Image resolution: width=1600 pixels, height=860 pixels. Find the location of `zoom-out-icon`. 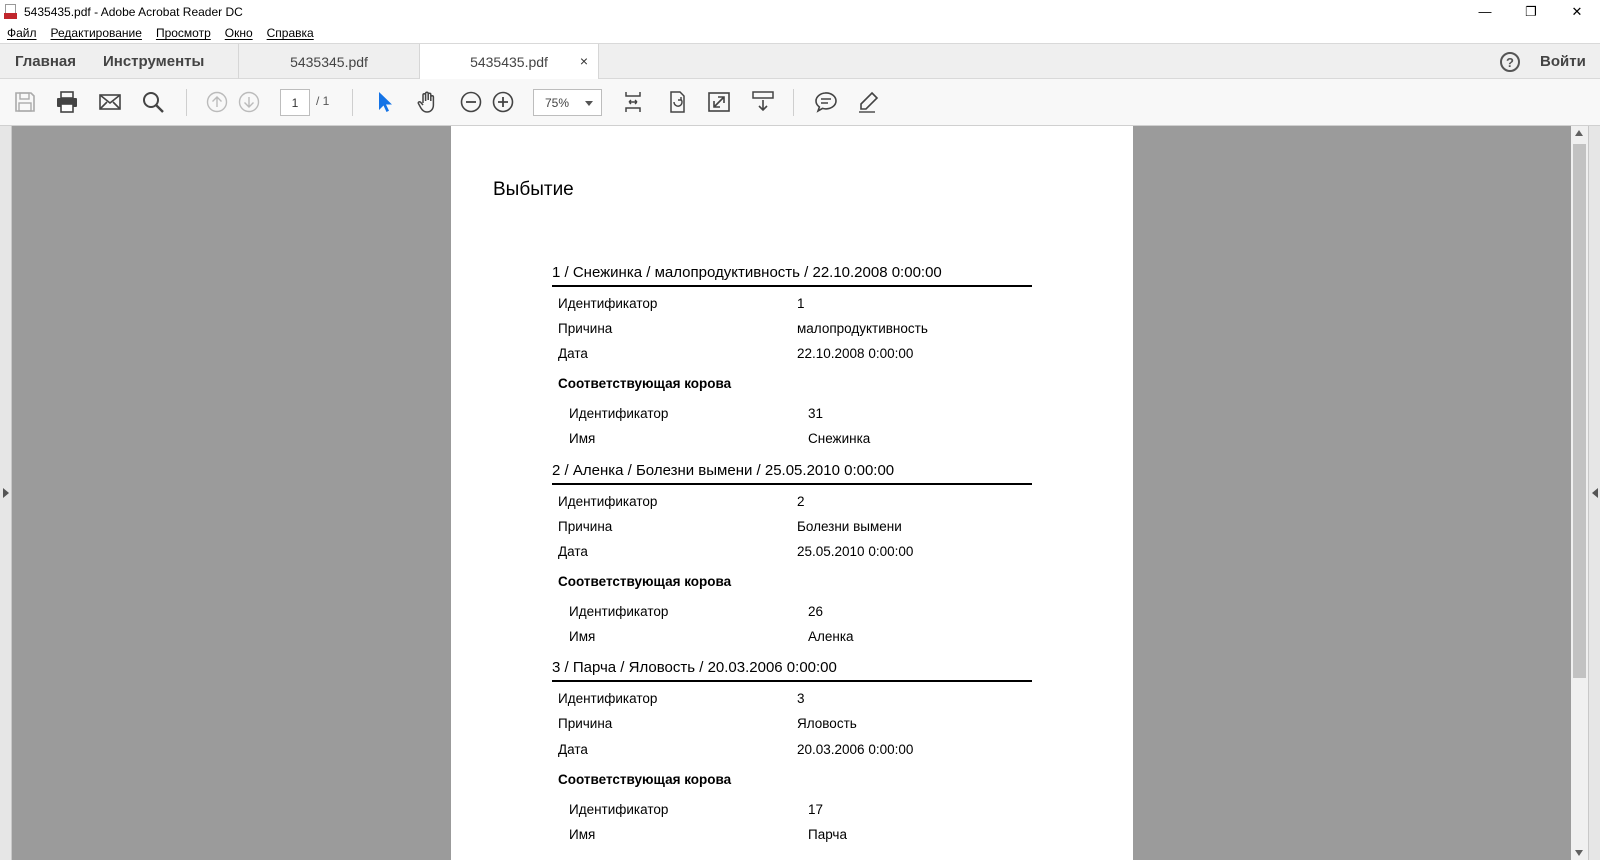

zoom-out-icon is located at coordinates (471, 102).